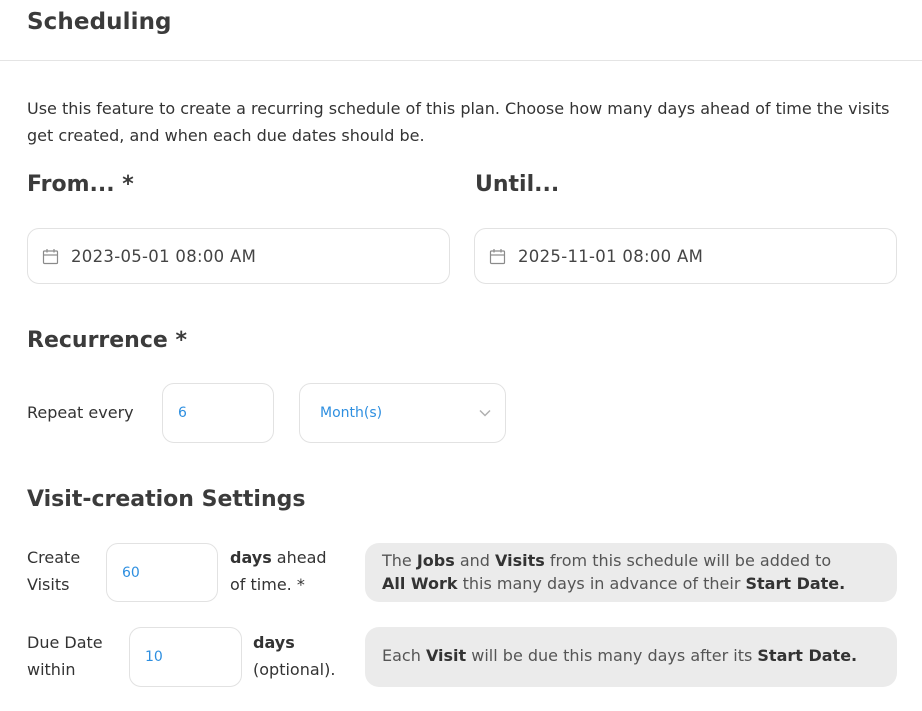 Image resolution: width=922 pixels, height=711 pixels. Describe the element at coordinates (166, 499) in the screenshot. I see `visit-settings-heading: Visit-creation Settings` at that location.